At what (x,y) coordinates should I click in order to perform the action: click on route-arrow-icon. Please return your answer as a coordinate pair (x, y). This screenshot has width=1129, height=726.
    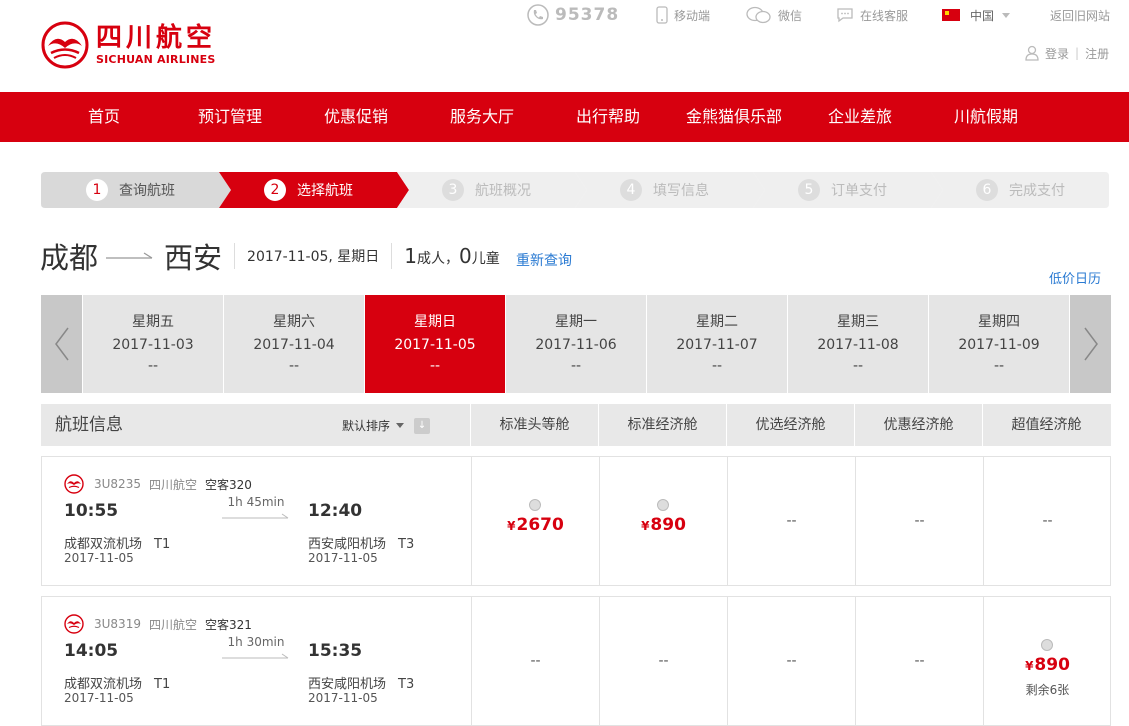
    Looking at the image, I should click on (129, 255).